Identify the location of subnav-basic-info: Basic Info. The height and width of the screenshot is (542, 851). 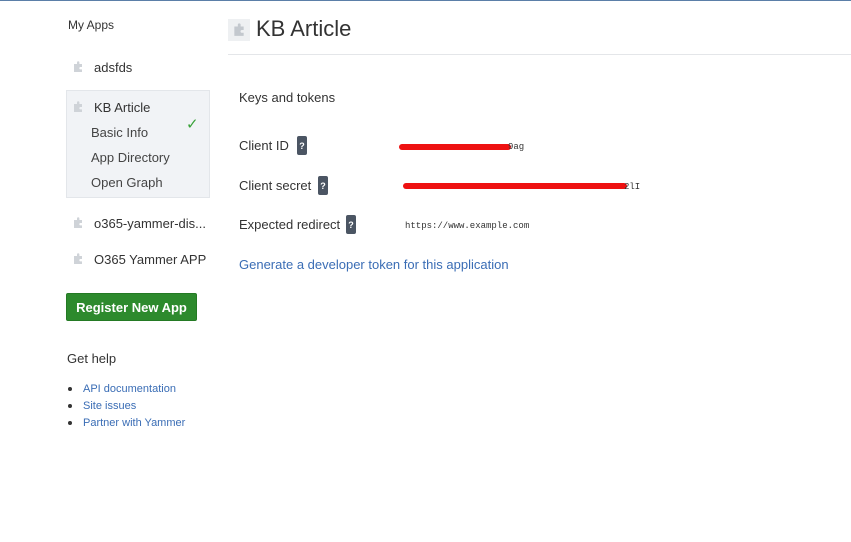
(119, 132).